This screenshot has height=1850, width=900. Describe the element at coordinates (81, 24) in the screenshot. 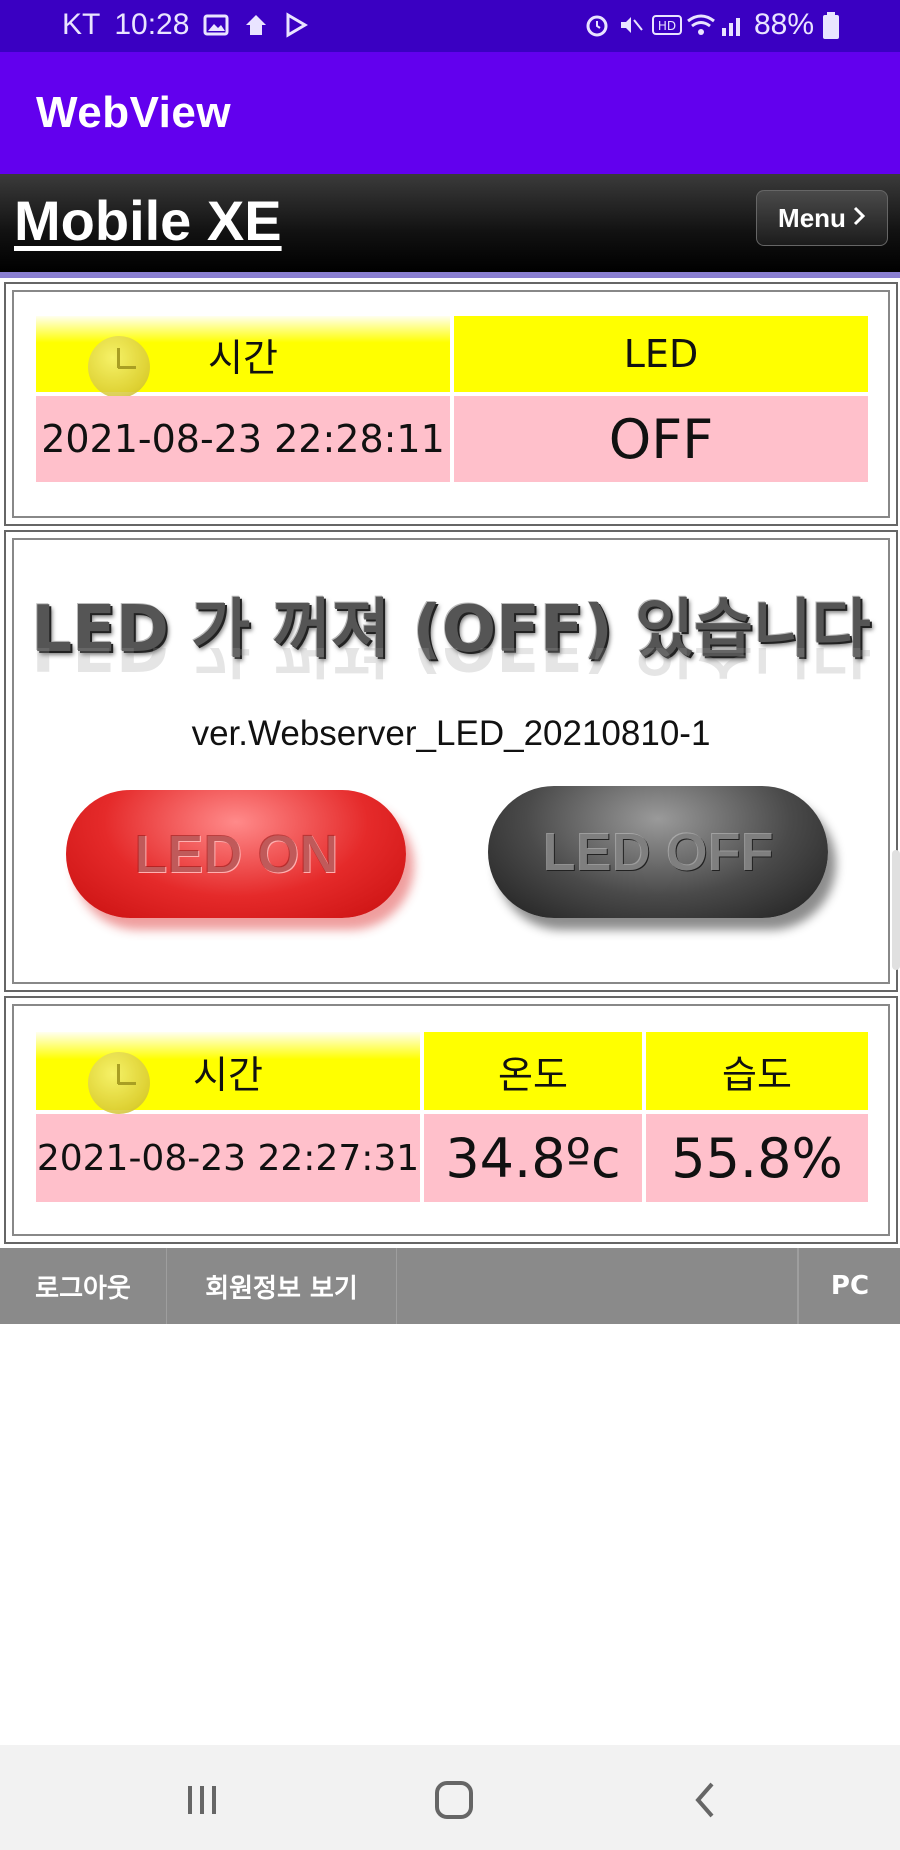

I see `carrier-label: KT` at that location.